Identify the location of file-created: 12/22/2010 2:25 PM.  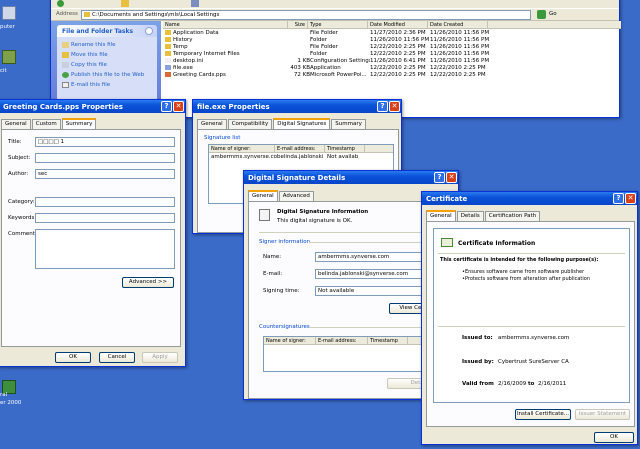
(458, 68).